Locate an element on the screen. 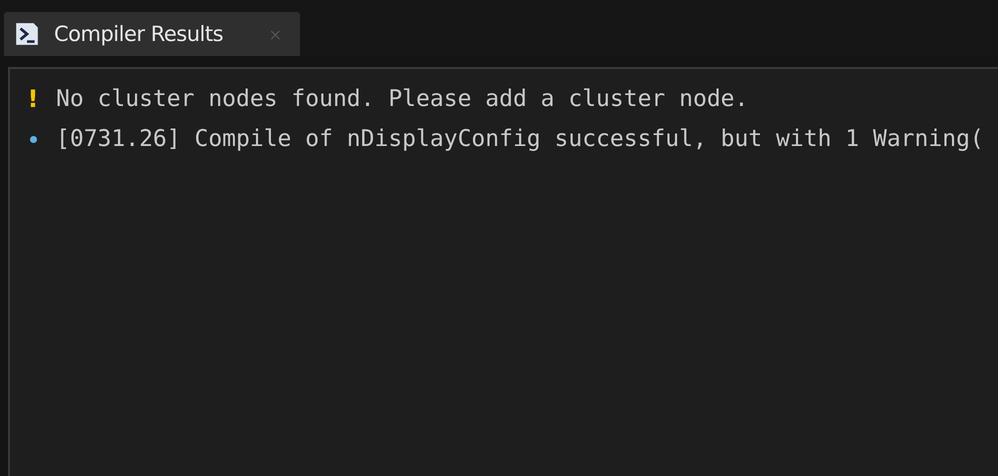 The image size is (998, 476). tab: Compiler Results × is located at coordinates (152, 34).